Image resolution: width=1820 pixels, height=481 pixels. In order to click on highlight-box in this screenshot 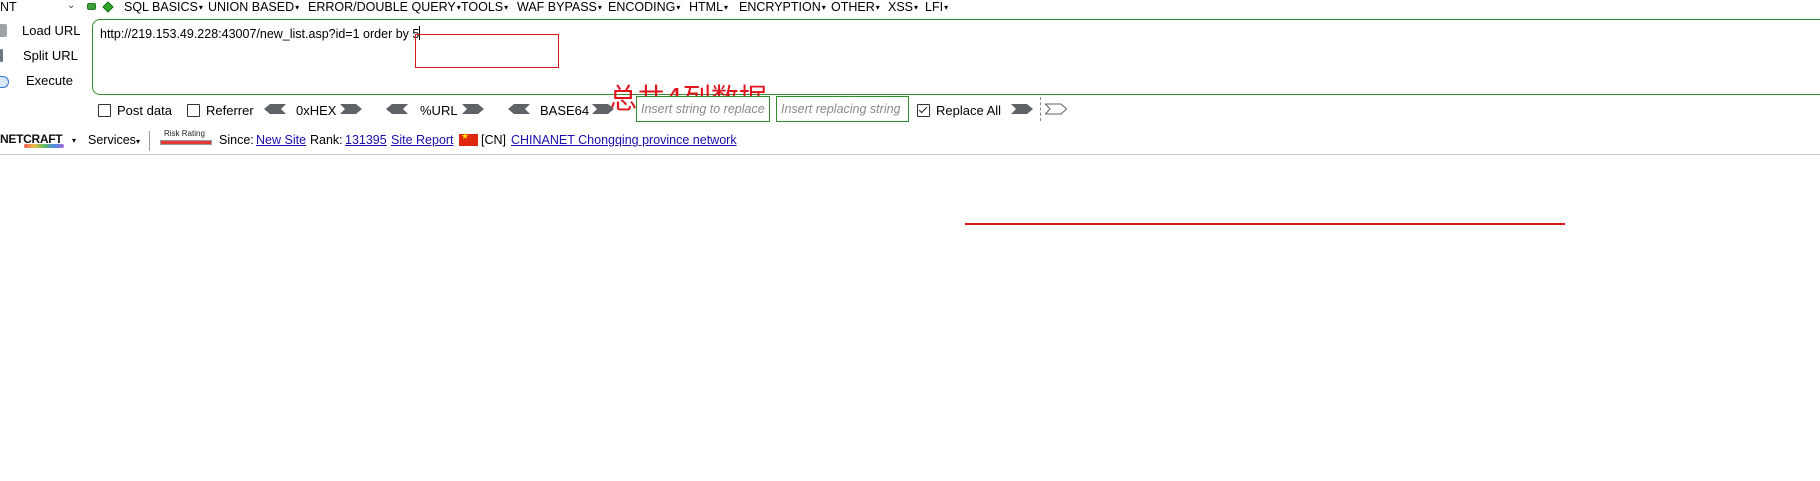, I will do `click(487, 51)`.